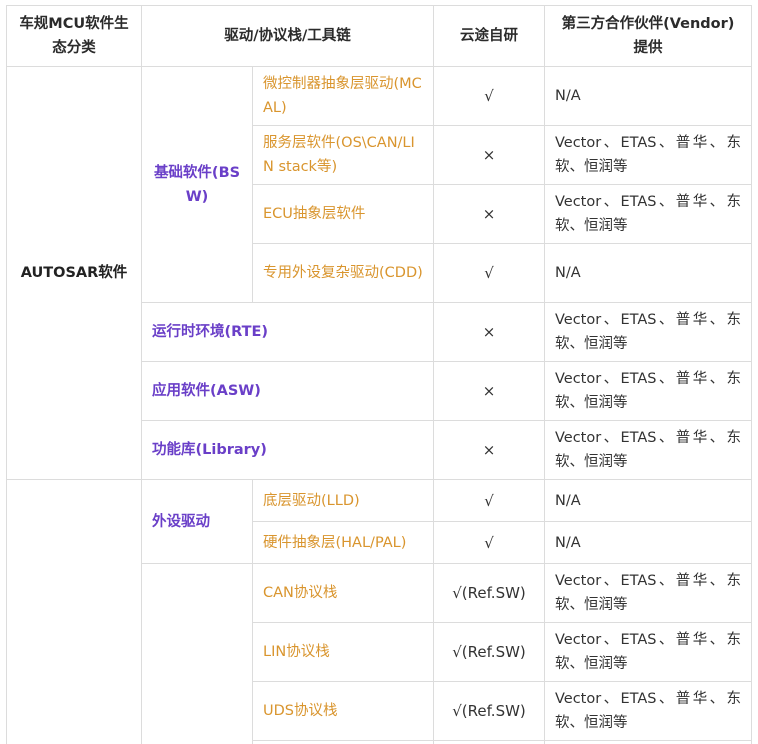 This screenshot has height=744, width=758. What do you see at coordinates (74, 273) in the screenshot?
I see `autosar-category: AUTOSAR软件` at bounding box center [74, 273].